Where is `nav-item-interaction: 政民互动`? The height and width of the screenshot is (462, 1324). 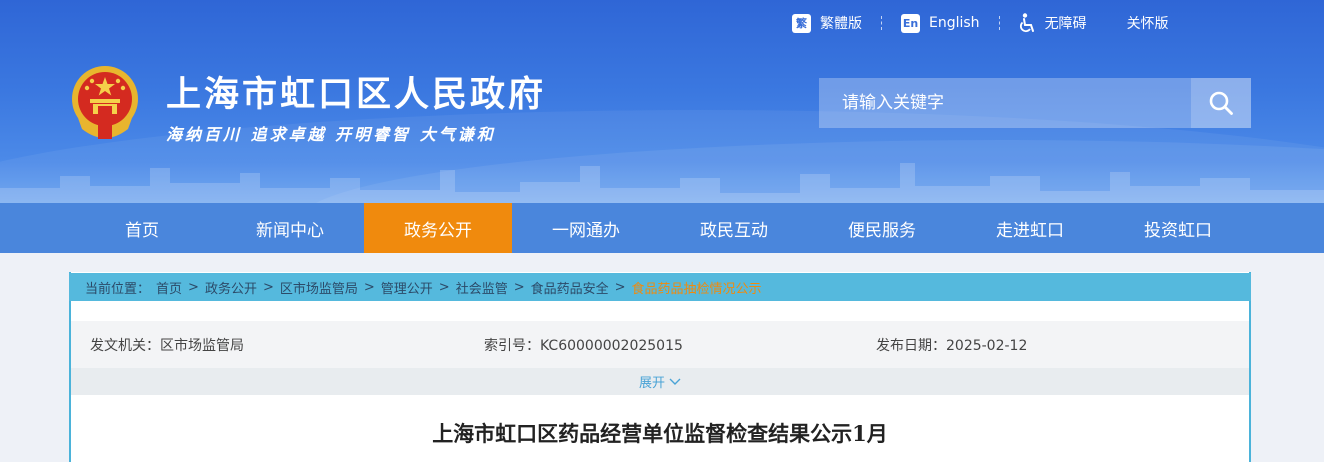 nav-item-interaction: 政民互动 is located at coordinates (734, 228).